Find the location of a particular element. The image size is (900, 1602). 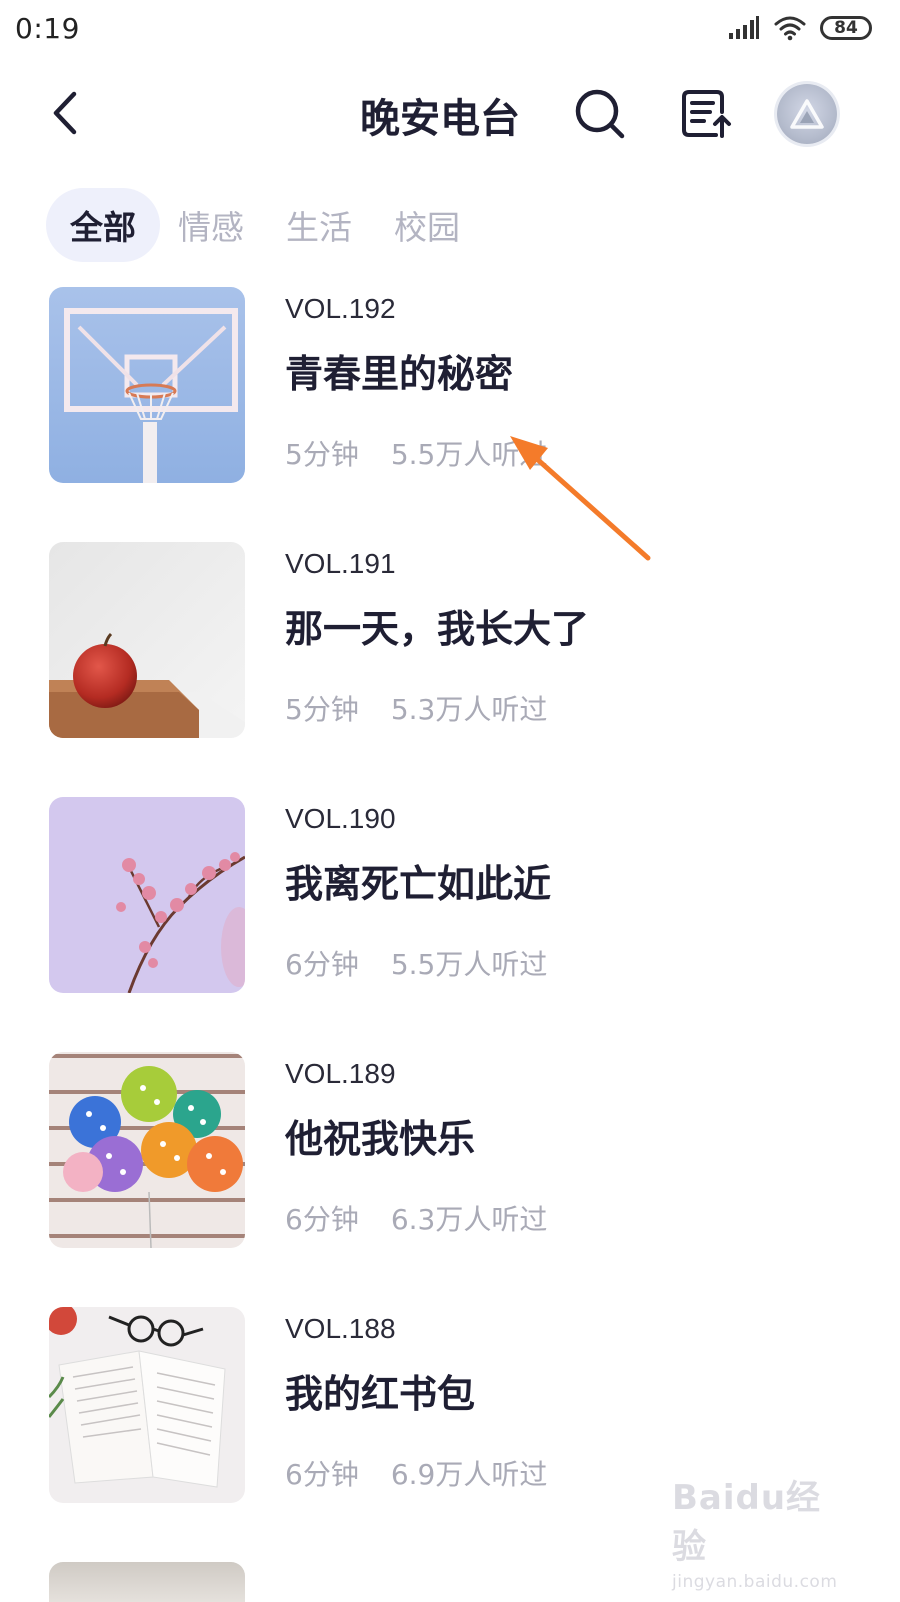

episode-vol: VOL.189 is located at coordinates (340, 1073).